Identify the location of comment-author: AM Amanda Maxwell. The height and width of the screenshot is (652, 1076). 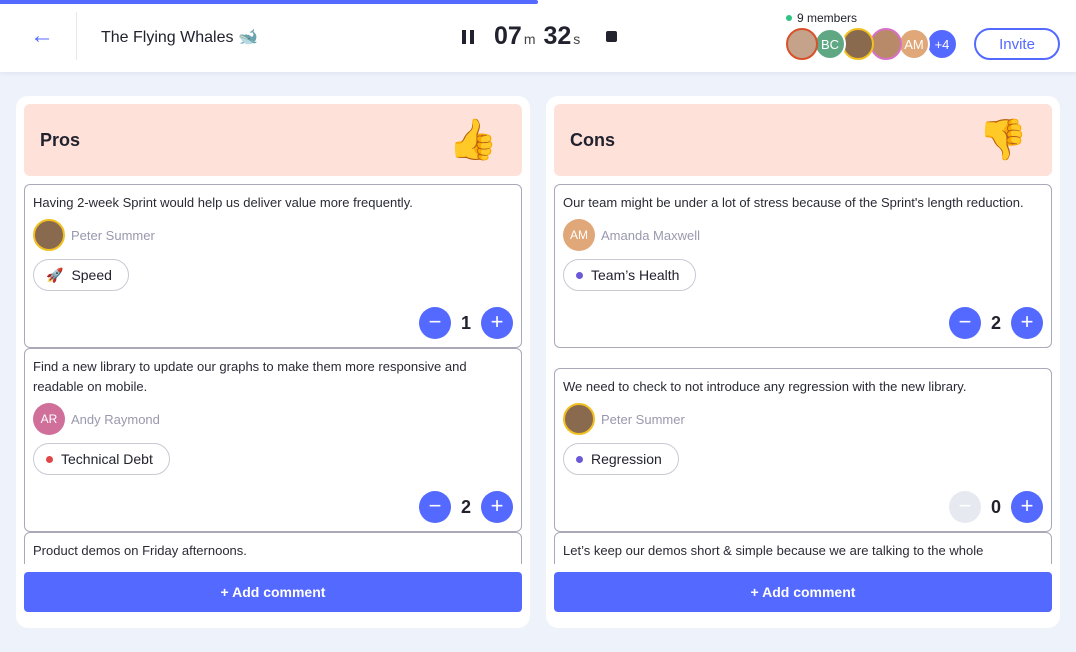
(803, 235).